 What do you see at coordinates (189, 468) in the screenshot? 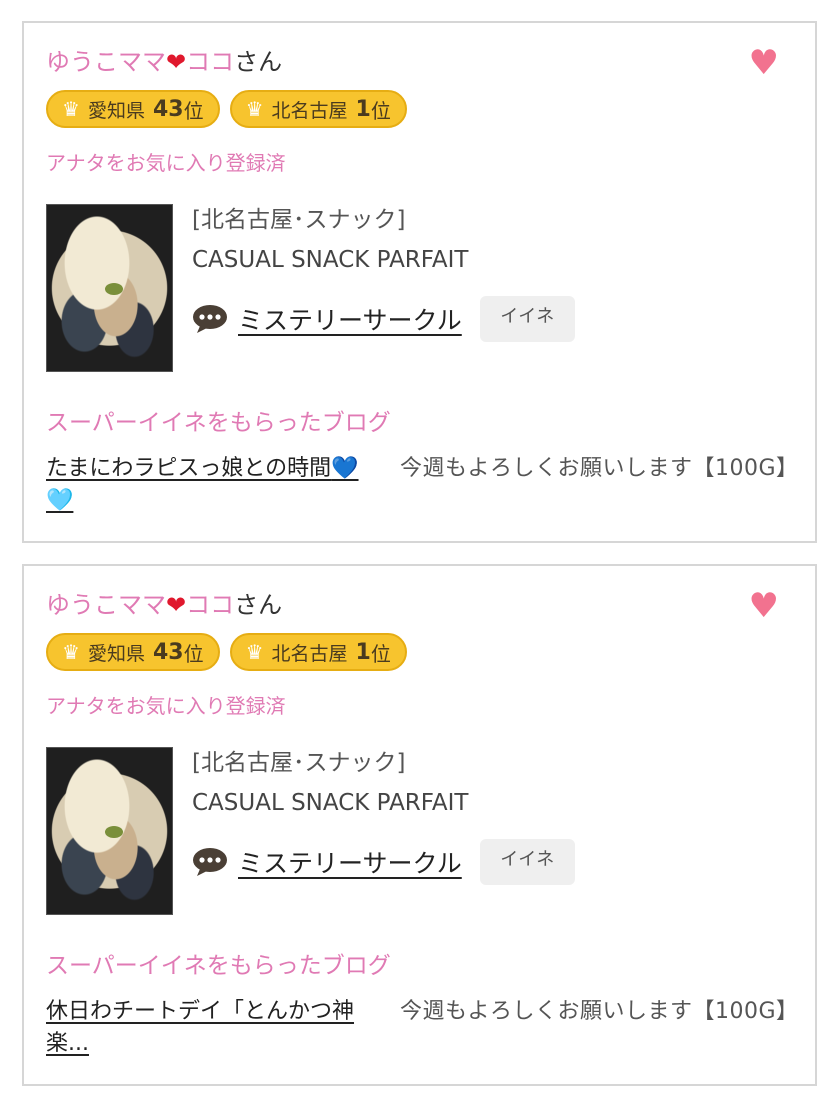
I see `blog-title: たまにわラピスっ娘との時間` at bounding box center [189, 468].